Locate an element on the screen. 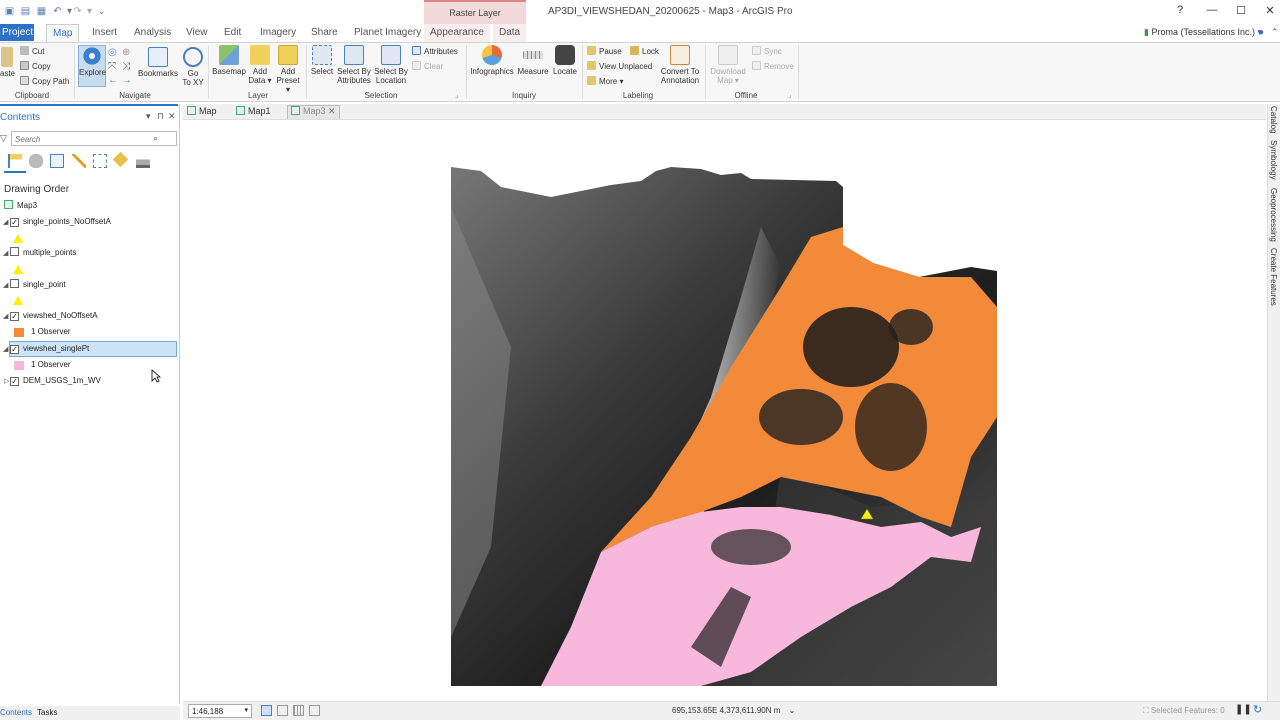  selected-features-count: ⛶ Selected Features: 0 is located at coordinates (1184, 711).